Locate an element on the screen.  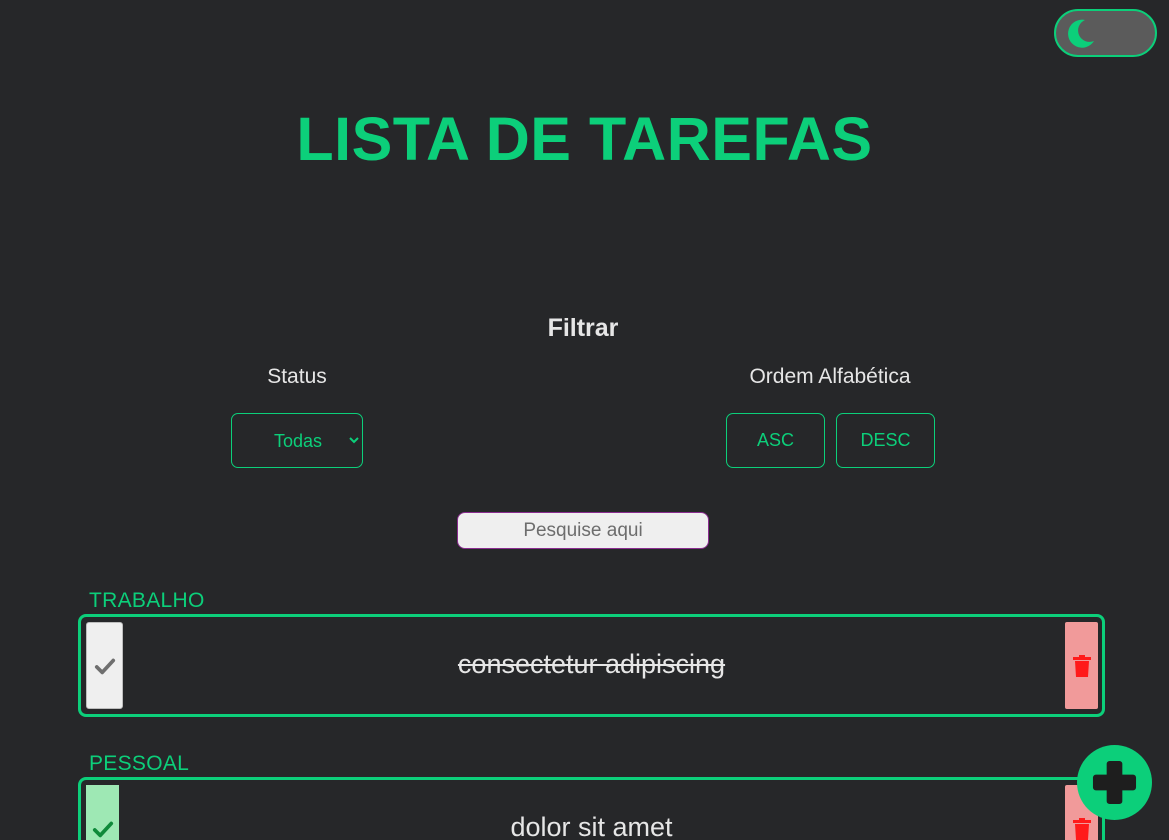
task-category-label: PESSOAL is located at coordinates (139, 763).